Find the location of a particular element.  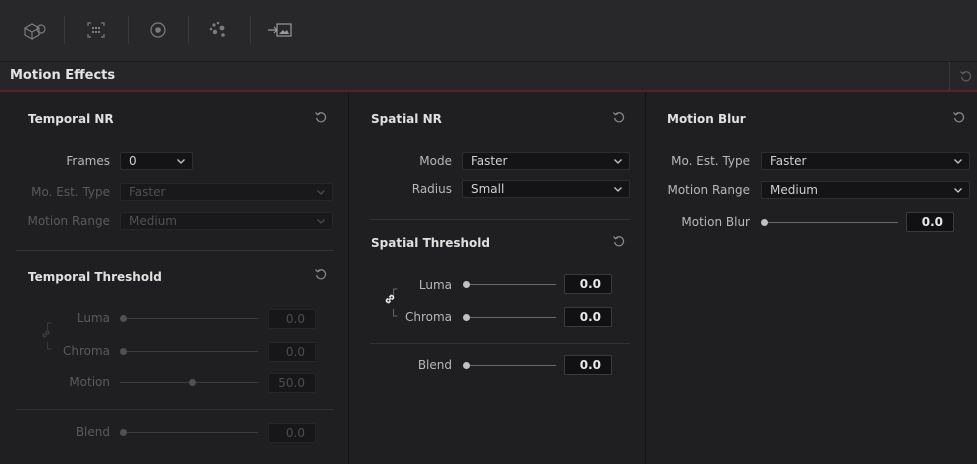

temporal-blend-slider is located at coordinates (192, 432).